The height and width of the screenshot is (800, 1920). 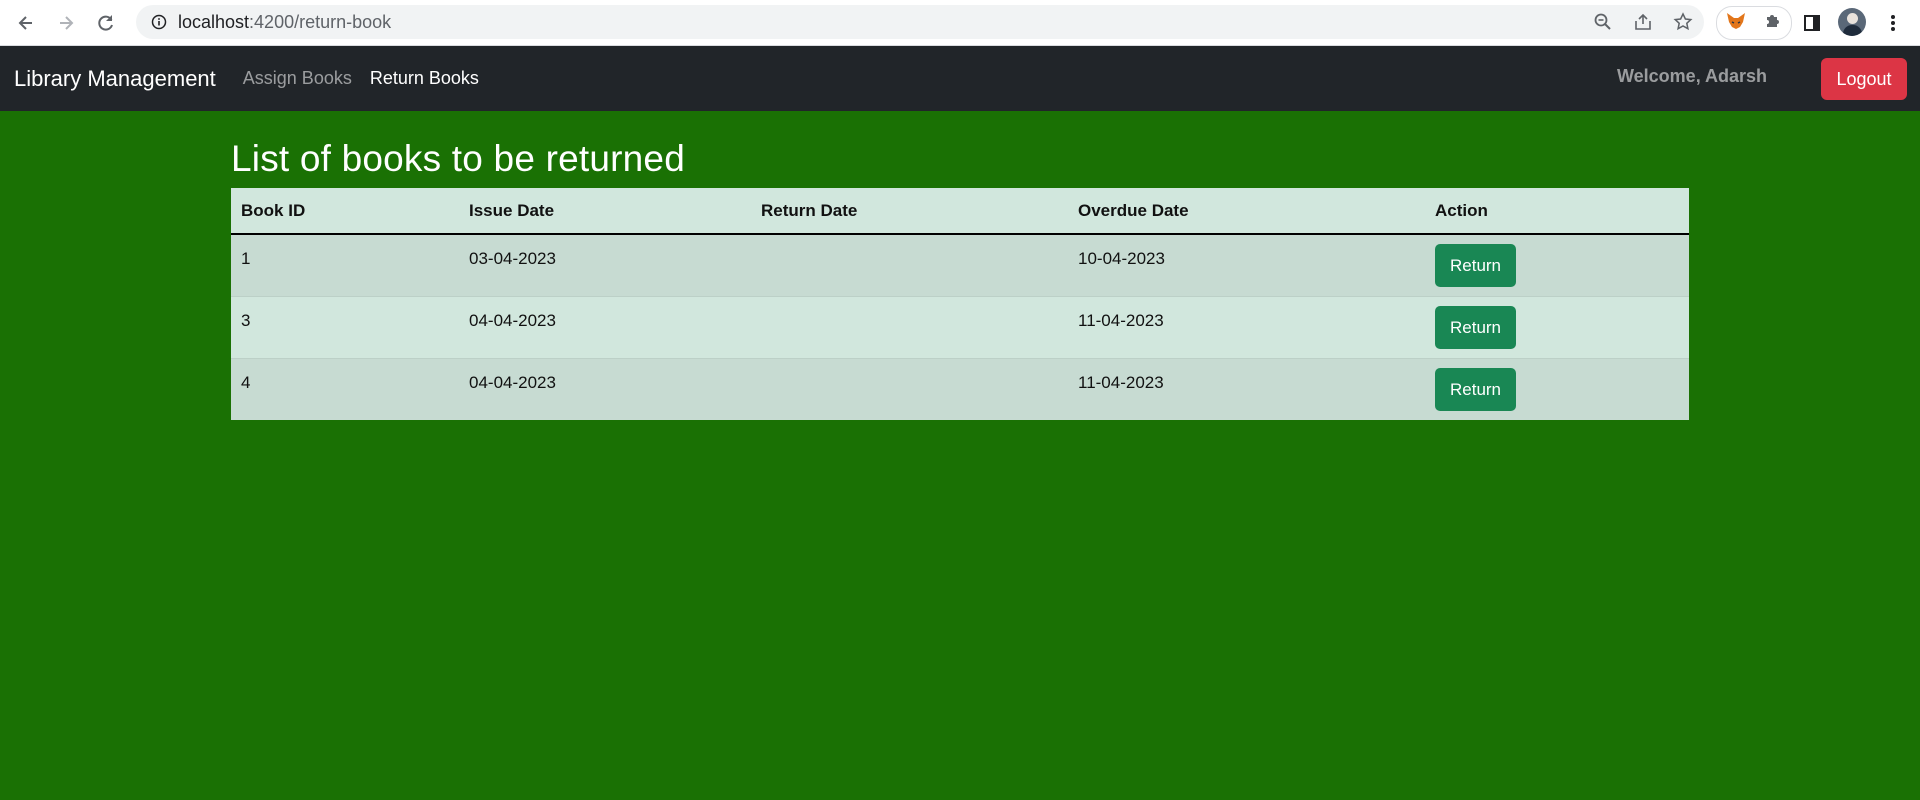 What do you see at coordinates (159, 22) in the screenshot?
I see `info-icon` at bounding box center [159, 22].